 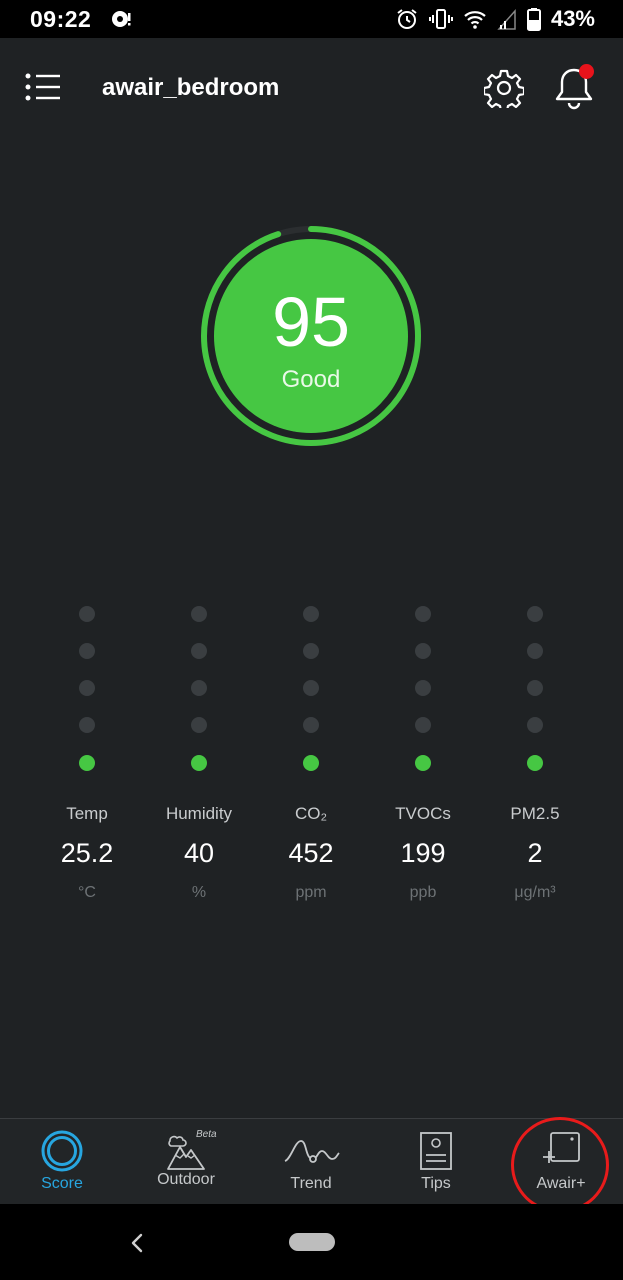 What do you see at coordinates (137, 1243) in the screenshot?
I see `back-chevron-icon` at bounding box center [137, 1243].